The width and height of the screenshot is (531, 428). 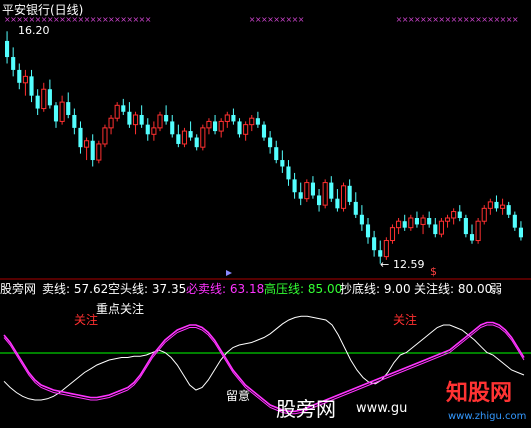 What do you see at coordinates (147, 289) in the screenshot?
I see `kongtou-value: 空头线: 37.35` at bounding box center [147, 289].